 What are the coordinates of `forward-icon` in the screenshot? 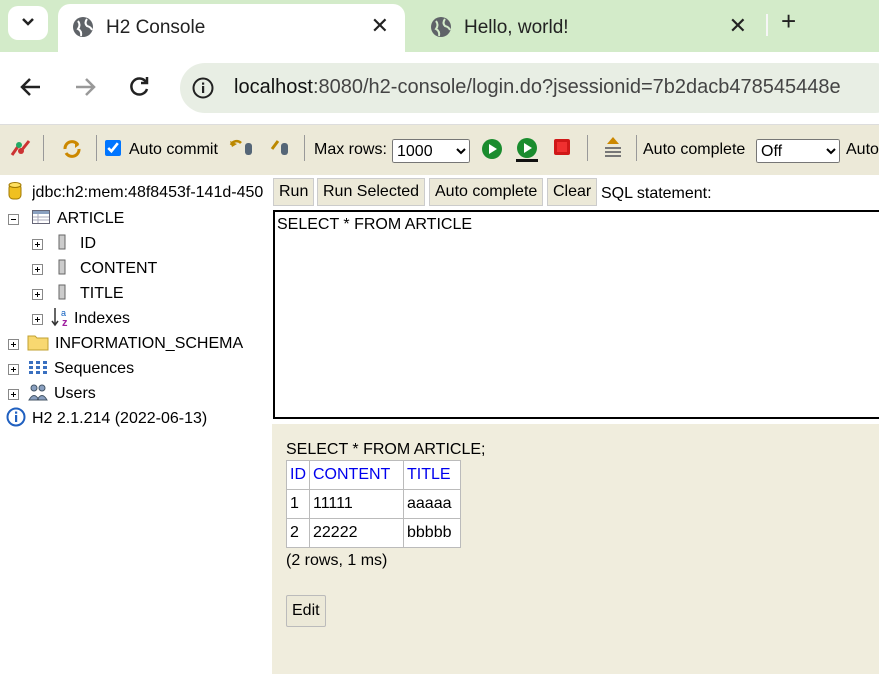 It's located at (85, 87).